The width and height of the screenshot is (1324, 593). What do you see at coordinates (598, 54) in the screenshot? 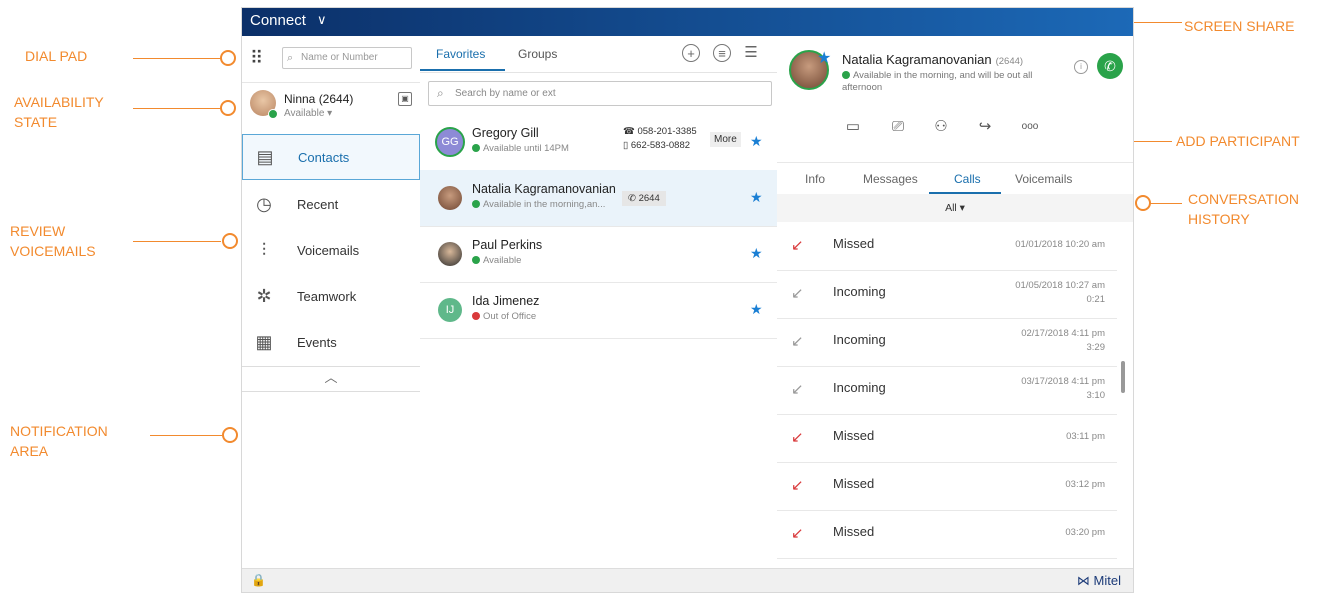
I see `contacts-tabs: Favorites Groups + ≡ ☰` at bounding box center [598, 54].